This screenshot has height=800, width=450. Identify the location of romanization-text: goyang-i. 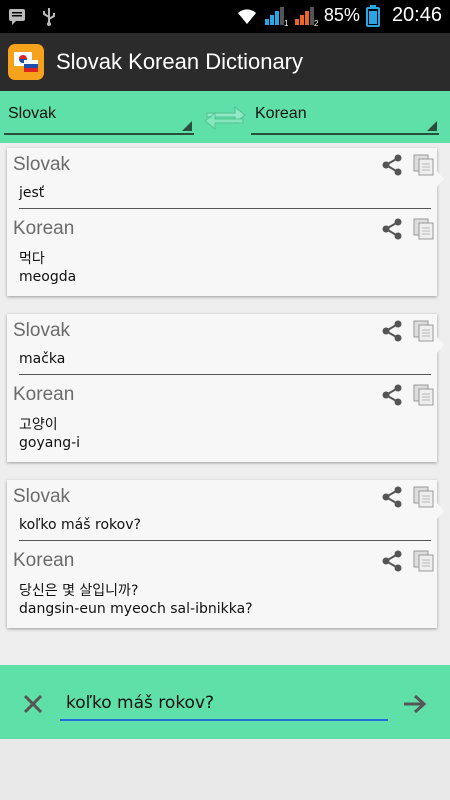
(50, 443).